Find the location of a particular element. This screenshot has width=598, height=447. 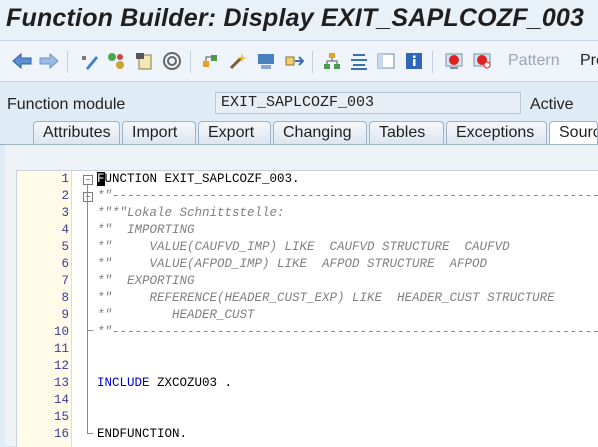

line-number: 2 is located at coordinates (65, 196).